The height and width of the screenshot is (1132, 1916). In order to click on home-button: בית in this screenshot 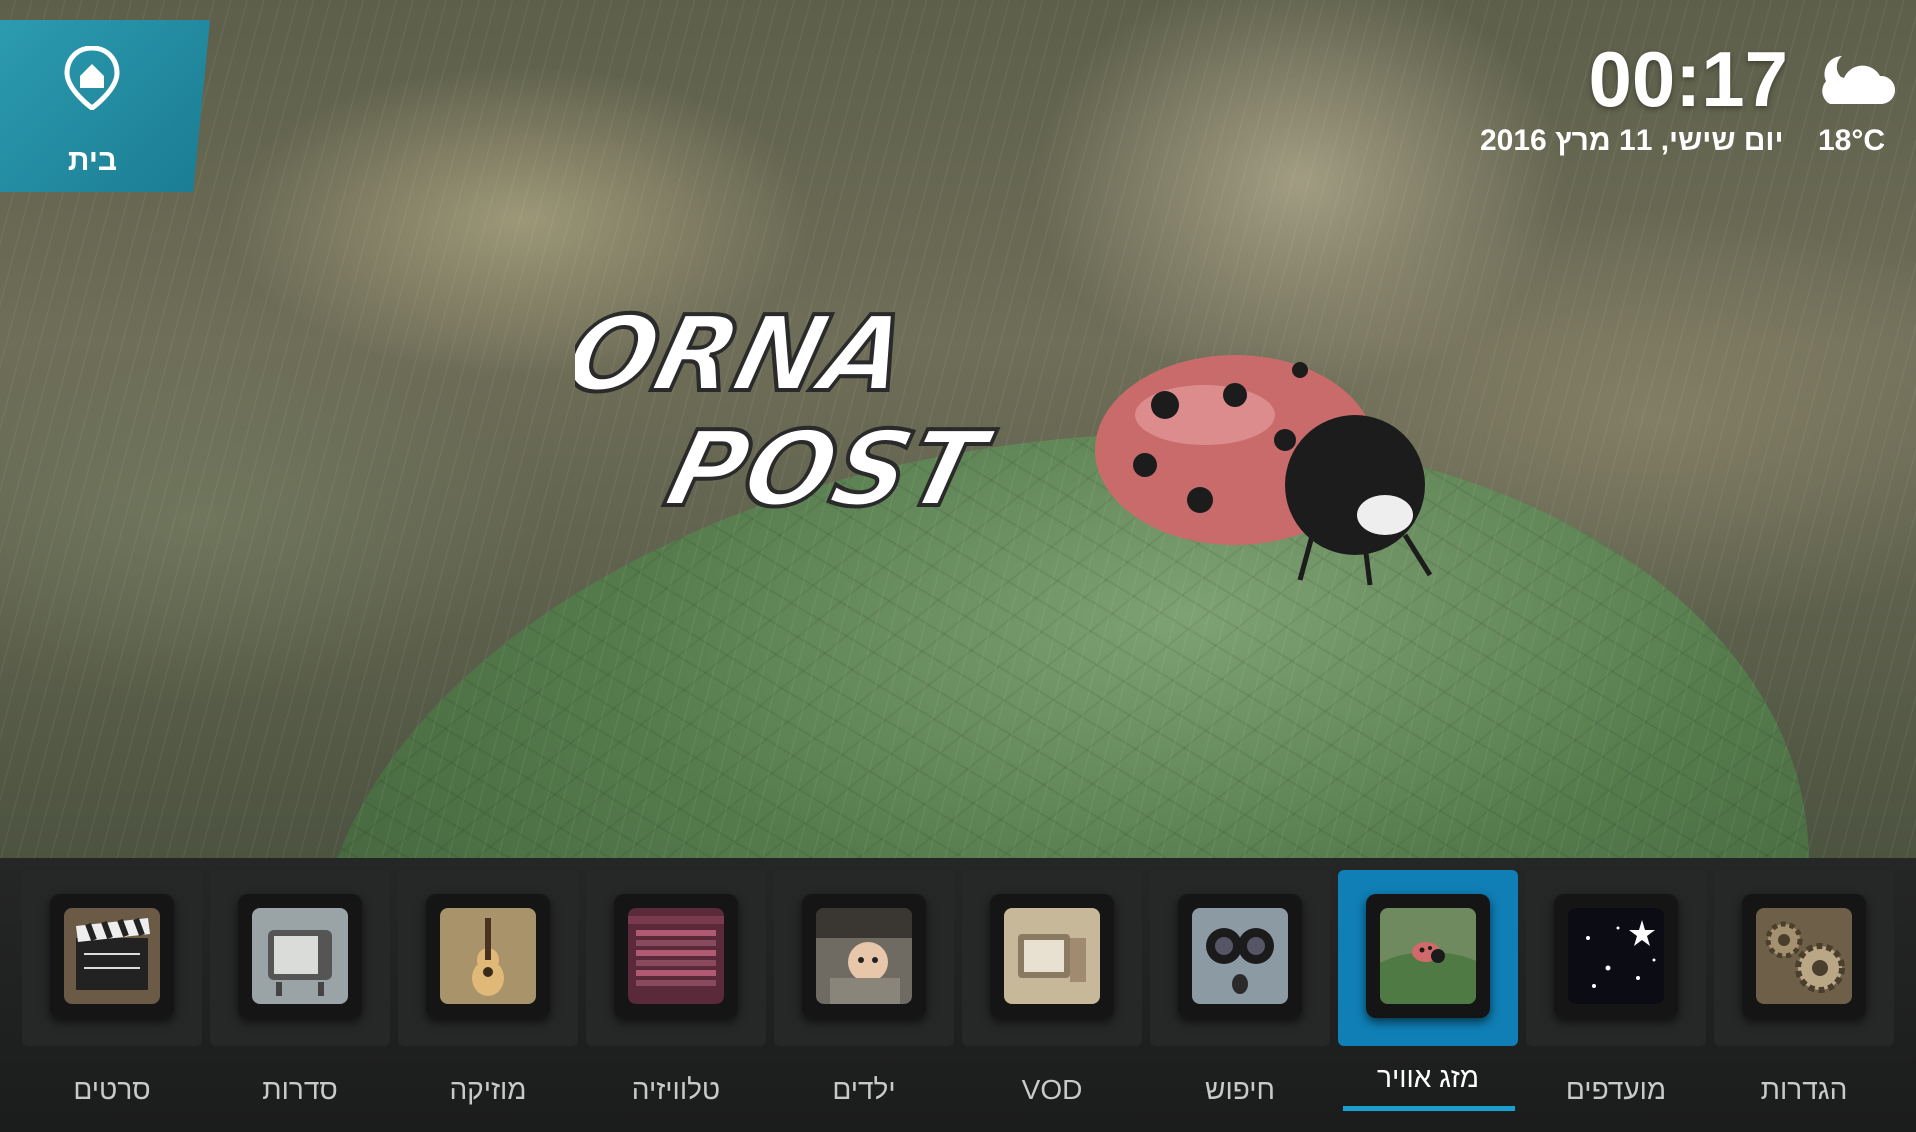, I will do `click(105, 106)`.